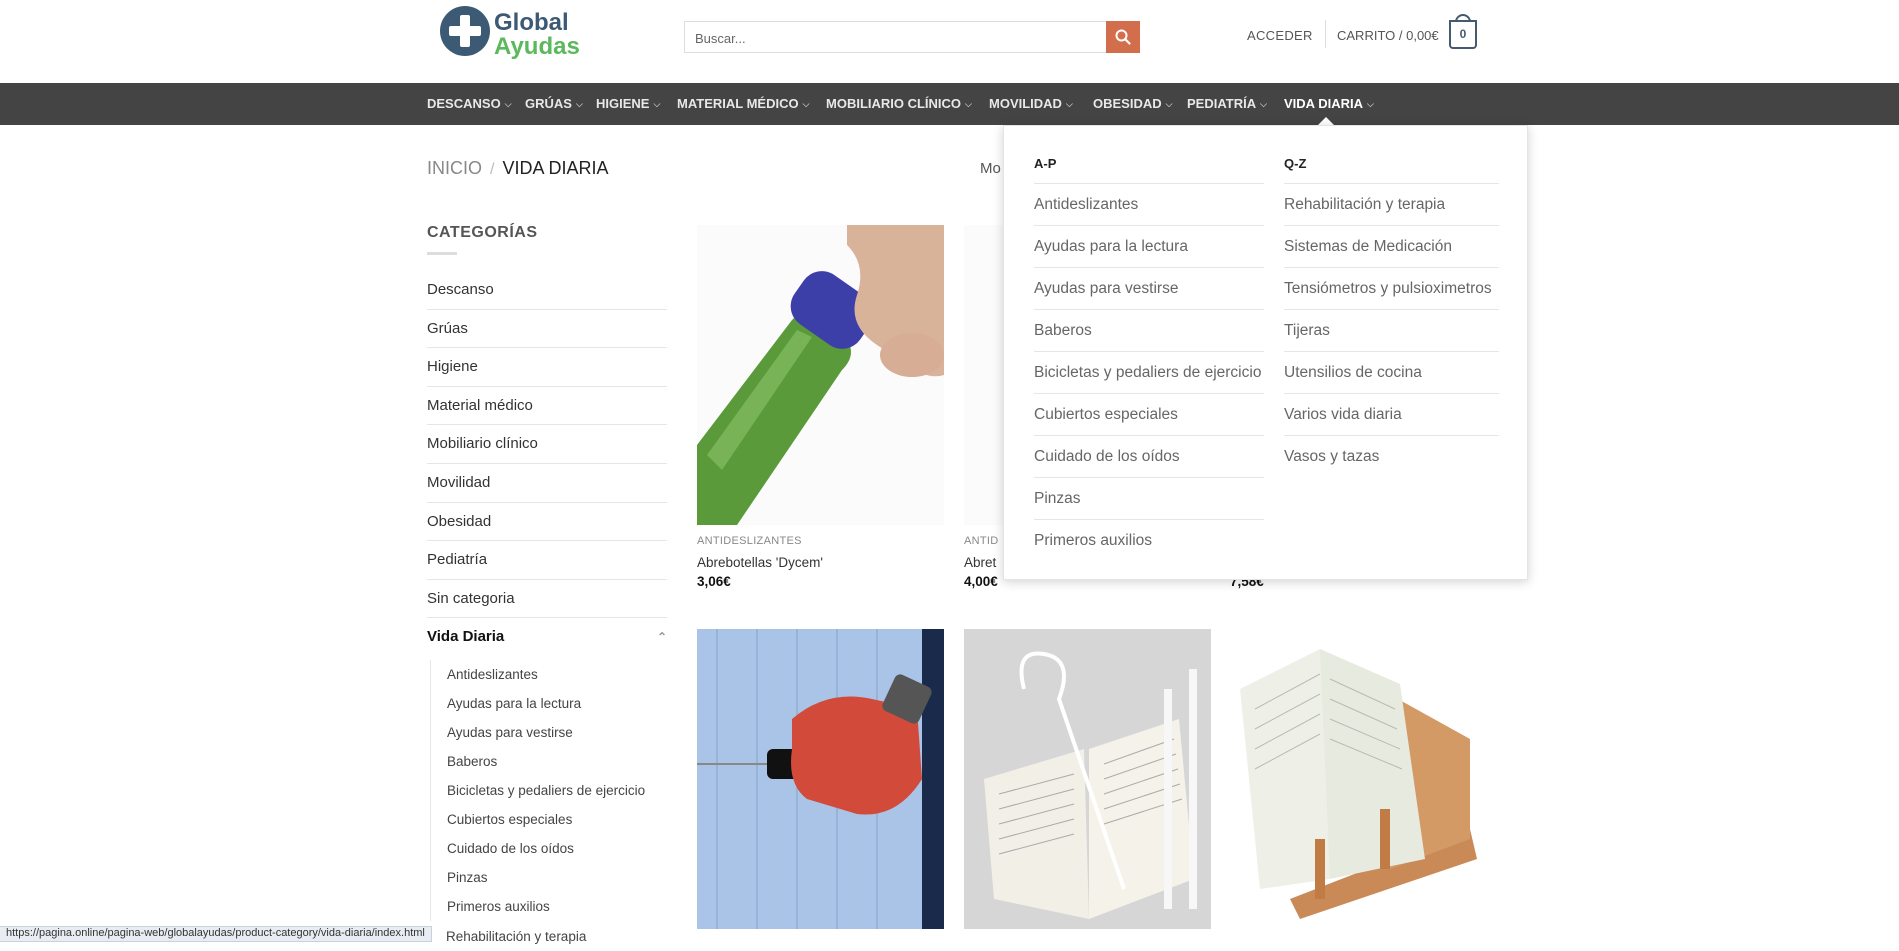 The width and height of the screenshot is (1899, 951). What do you see at coordinates (549, 848) in the screenshot?
I see `subcategory-item: Cuidado de los oídos` at bounding box center [549, 848].